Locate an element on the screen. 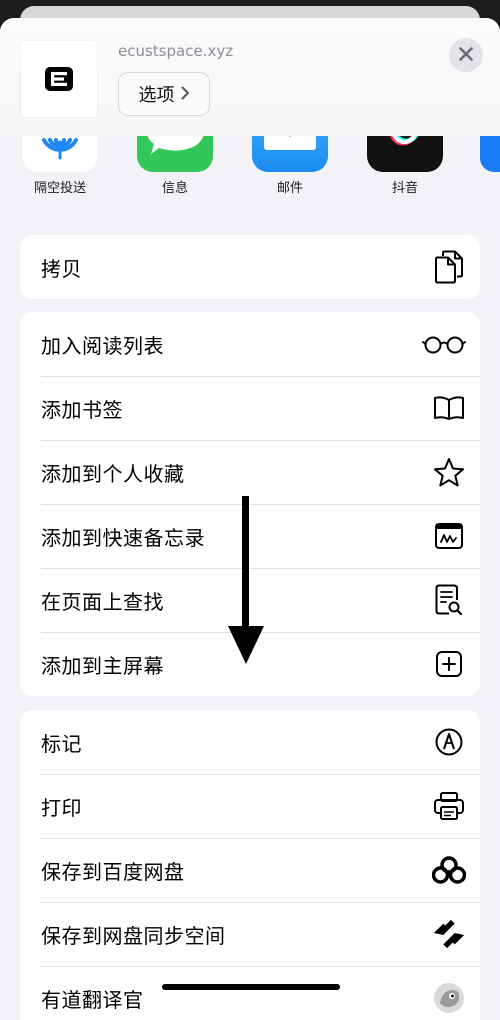 The width and height of the screenshot is (500, 1020). action-label: 有道翻译官 is located at coordinates (92, 999).